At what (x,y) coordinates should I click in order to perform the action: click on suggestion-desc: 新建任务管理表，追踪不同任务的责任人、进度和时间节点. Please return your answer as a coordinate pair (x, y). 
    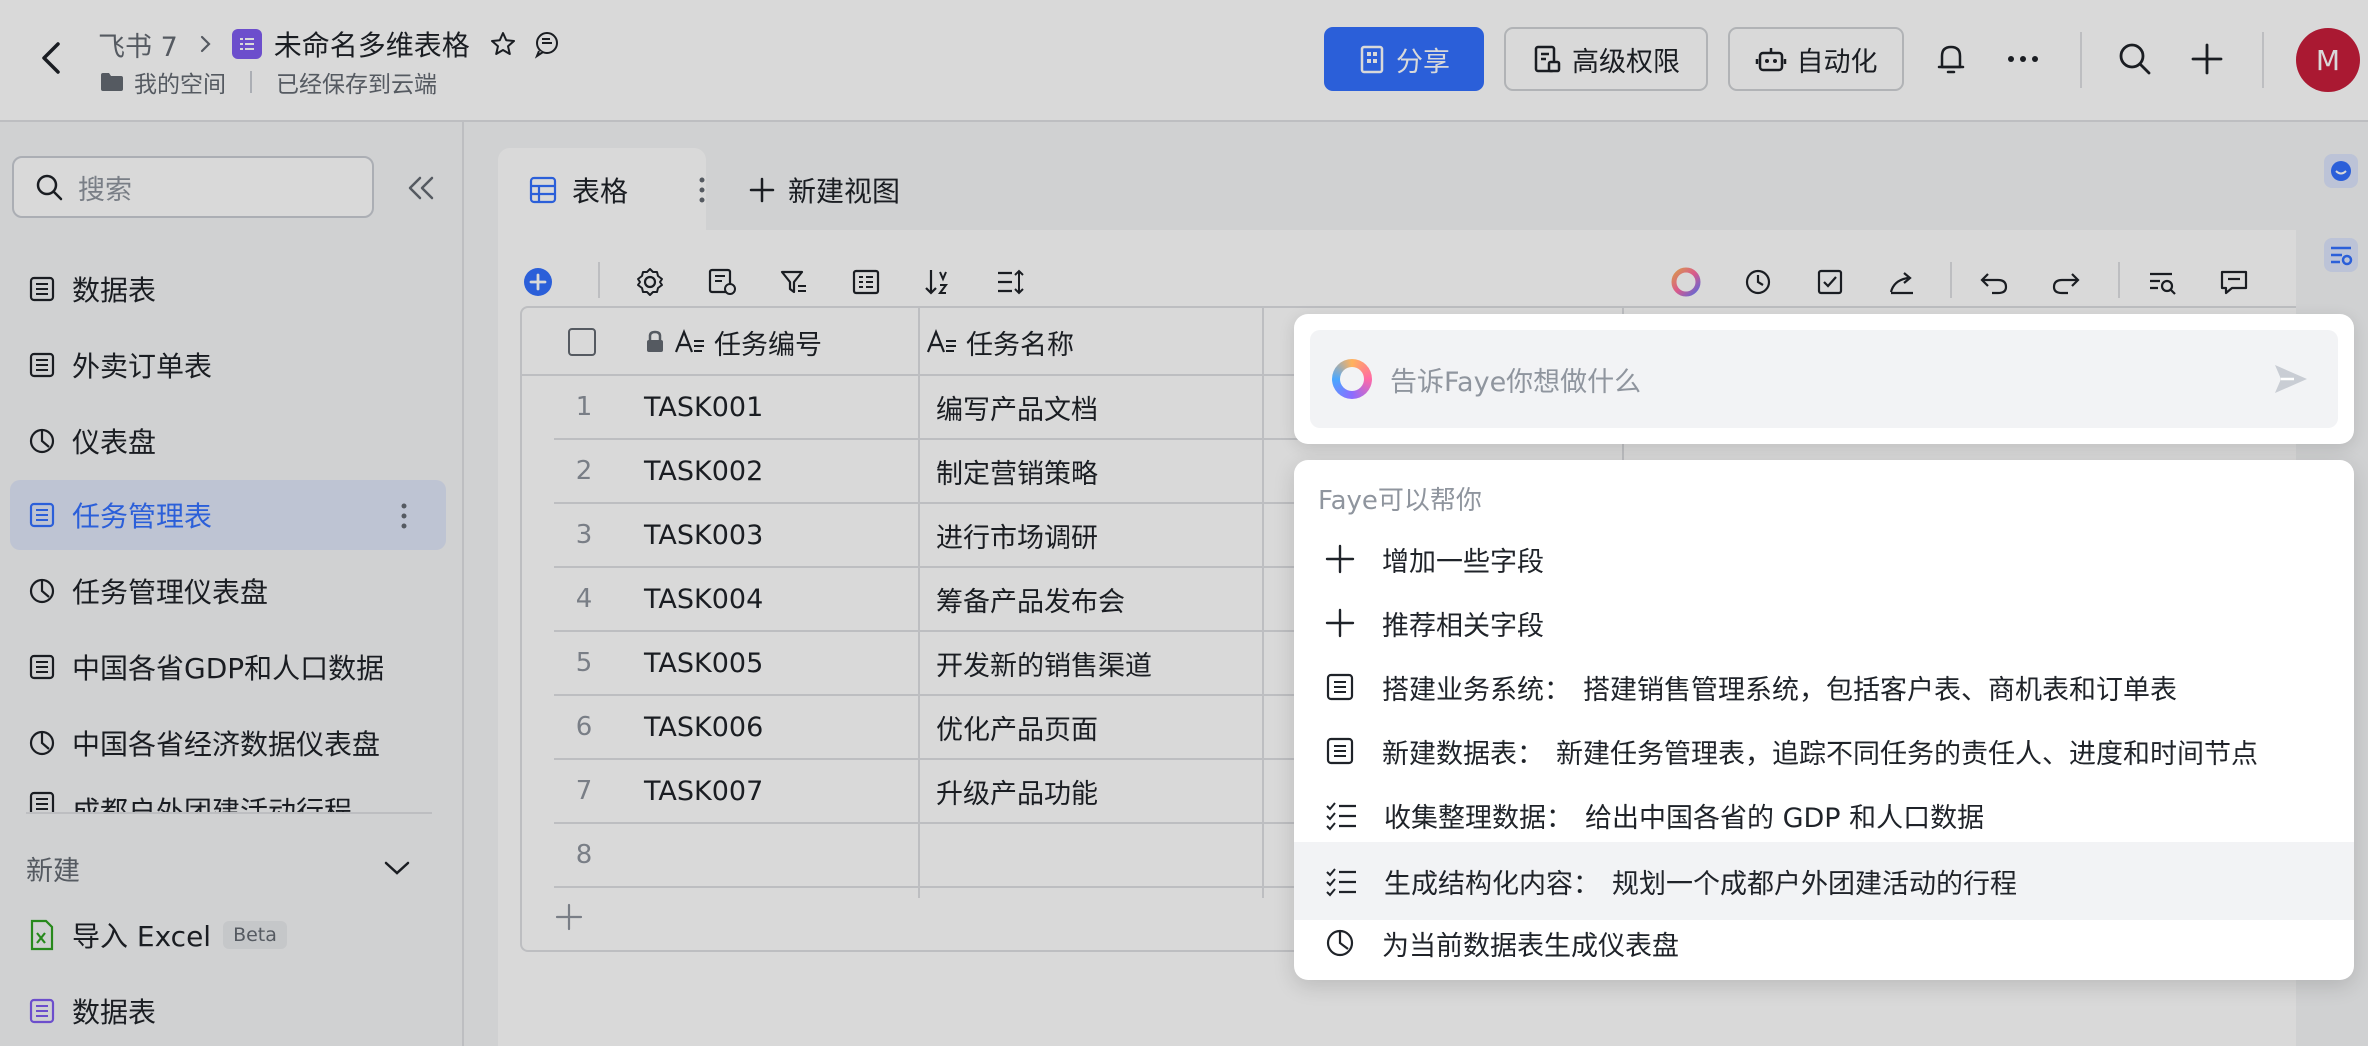
    Looking at the image, I should click on (1907, 754).